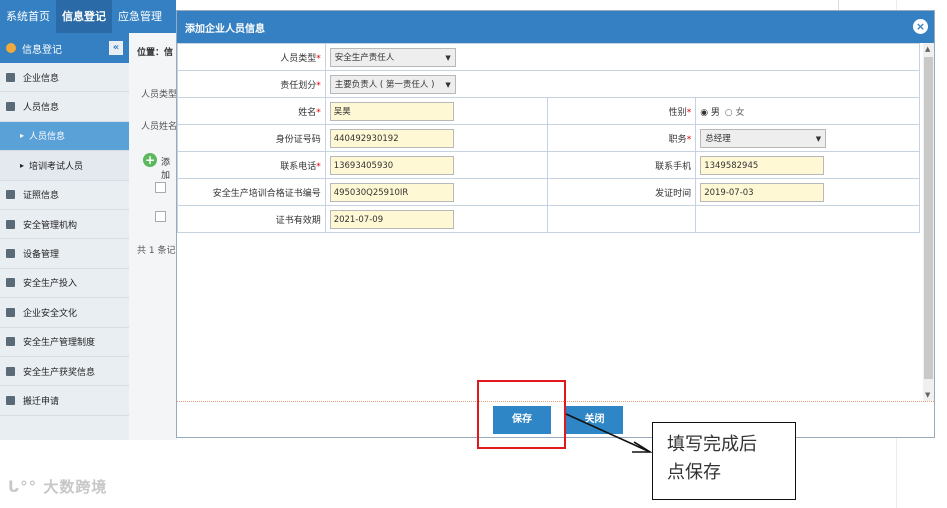  Describe the element at coordinates (391, 165) in the screenshot. I see `phone-input: 13693405930` at that location.